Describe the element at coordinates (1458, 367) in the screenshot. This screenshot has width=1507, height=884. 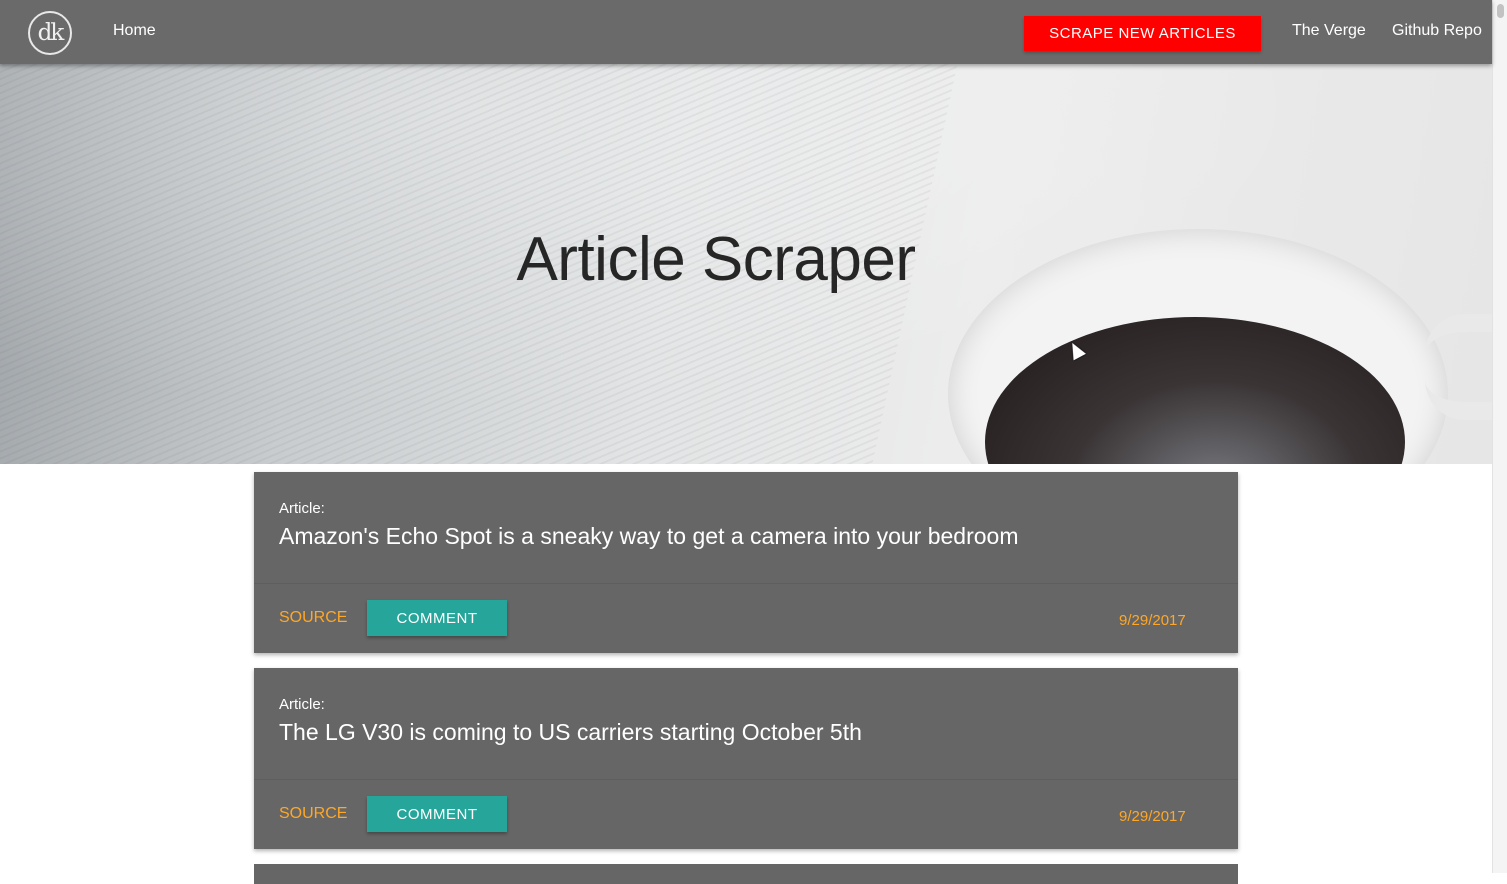
I see `hero-cup-handle` at that location.